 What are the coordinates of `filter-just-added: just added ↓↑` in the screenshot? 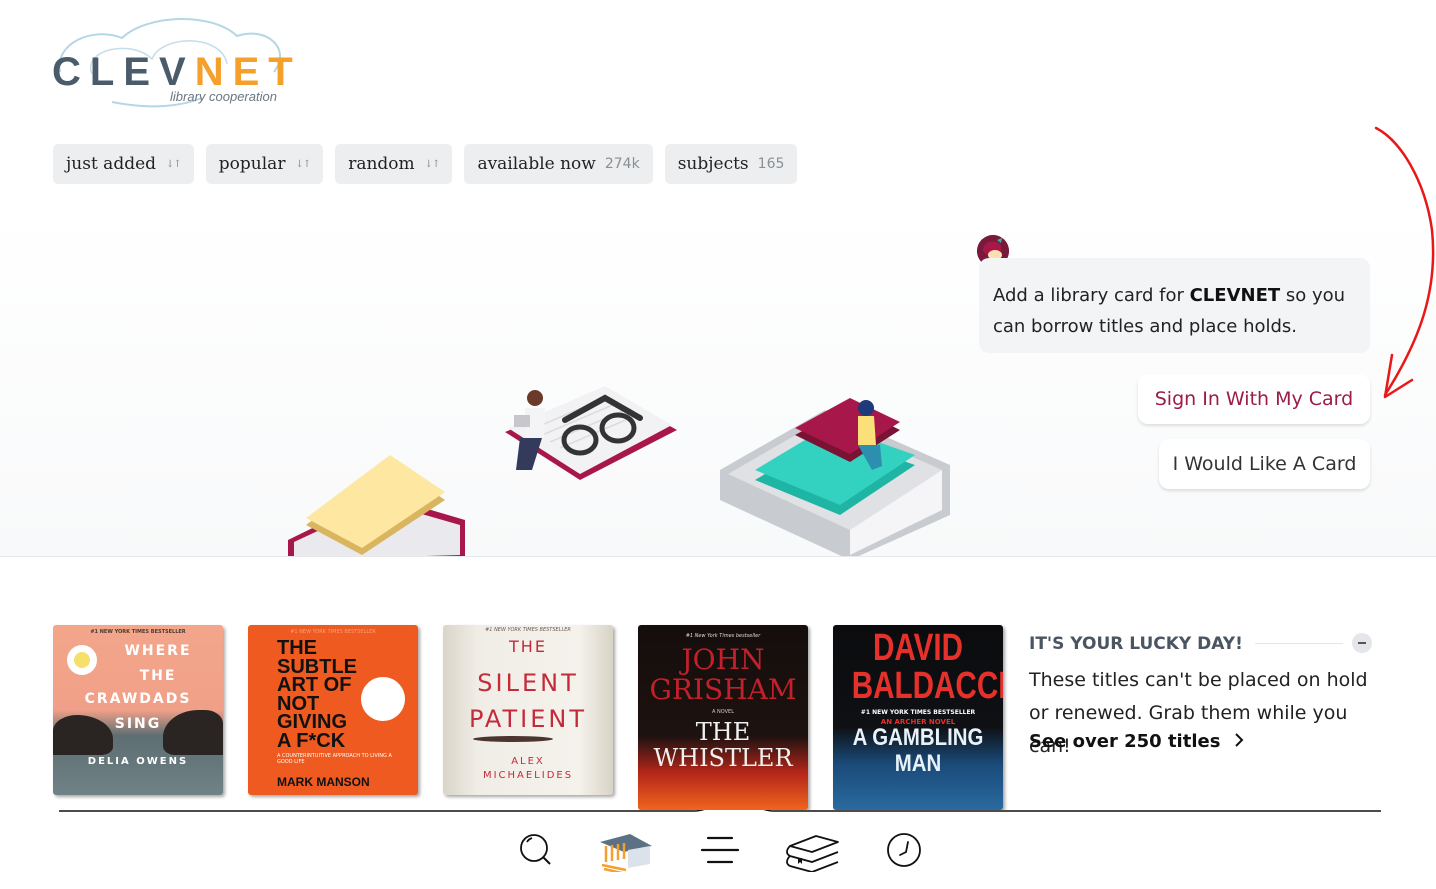 It's located at (123, 164).